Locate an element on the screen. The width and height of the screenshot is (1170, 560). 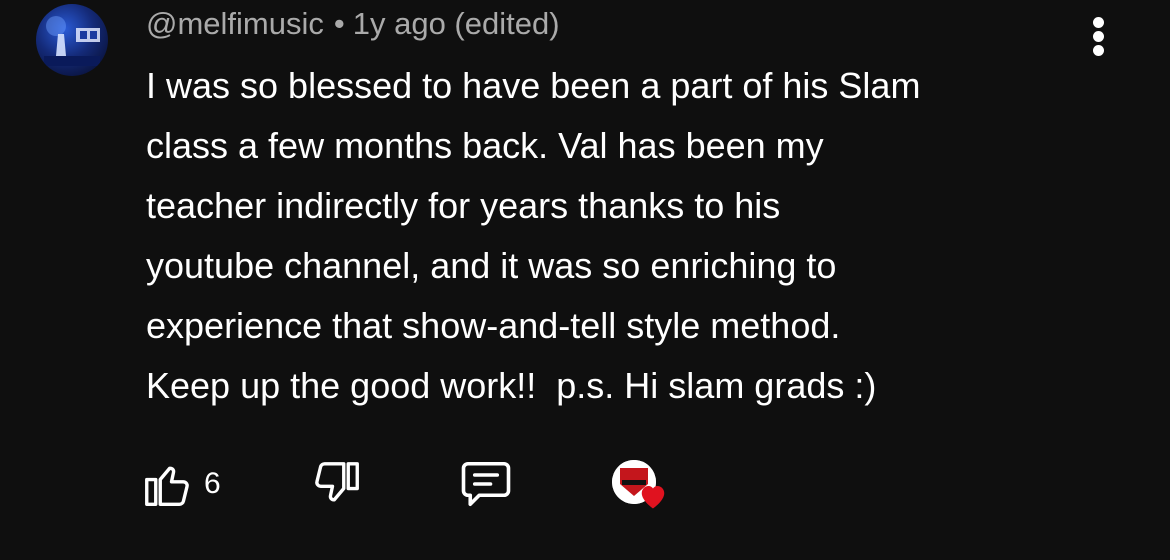
avatar-image is located at coordinates (72, 41).